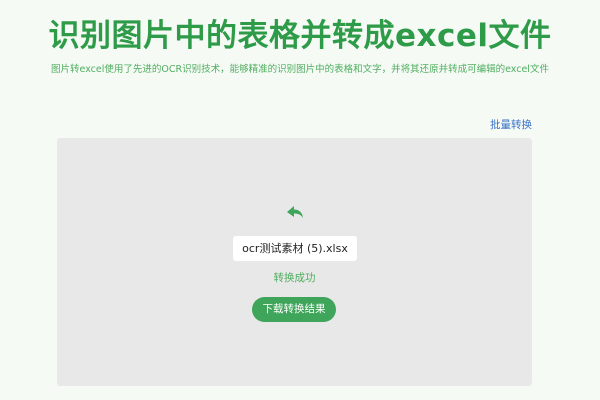  I want to click on undo-arrow-icon, so click(295, 213).